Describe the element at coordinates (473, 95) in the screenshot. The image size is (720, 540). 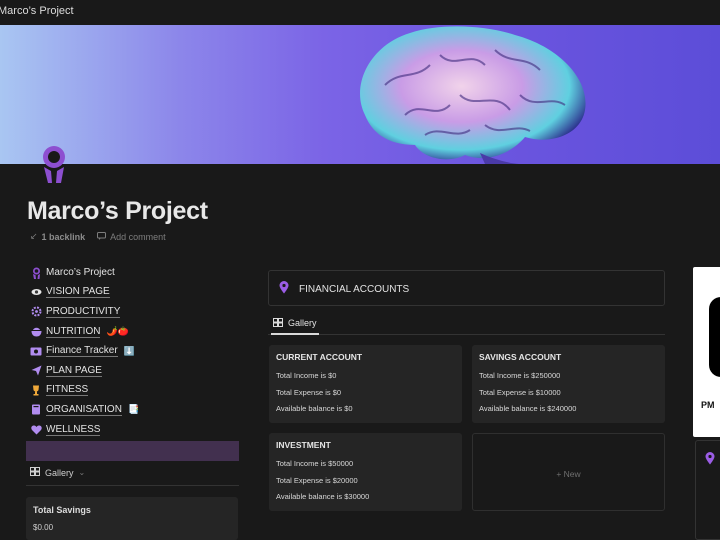
I see `brain-image` at that location.